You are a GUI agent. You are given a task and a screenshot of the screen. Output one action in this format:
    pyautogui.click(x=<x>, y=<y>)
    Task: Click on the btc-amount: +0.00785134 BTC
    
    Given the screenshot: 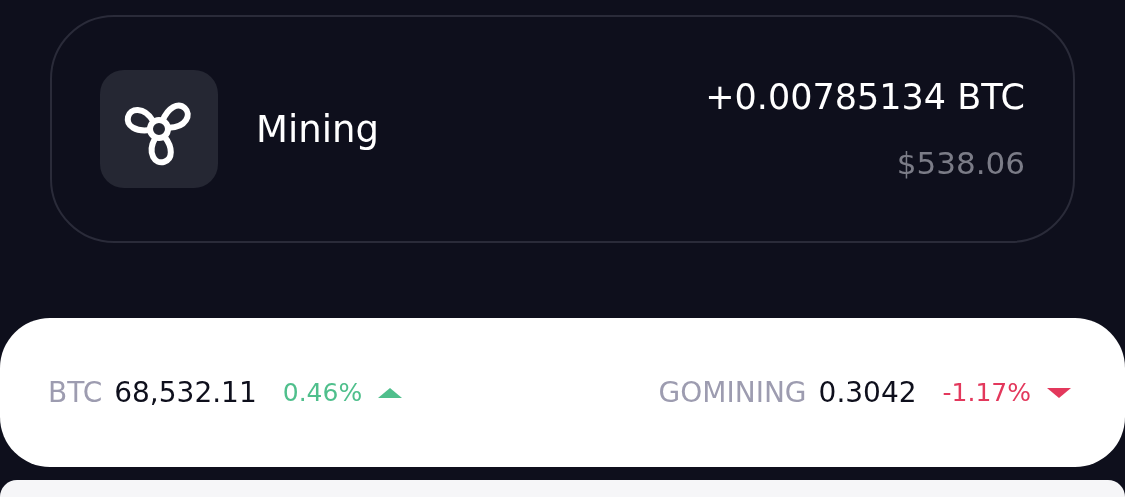 What is the action you would take?
    pyautogui.click(x=865, y=97)
    